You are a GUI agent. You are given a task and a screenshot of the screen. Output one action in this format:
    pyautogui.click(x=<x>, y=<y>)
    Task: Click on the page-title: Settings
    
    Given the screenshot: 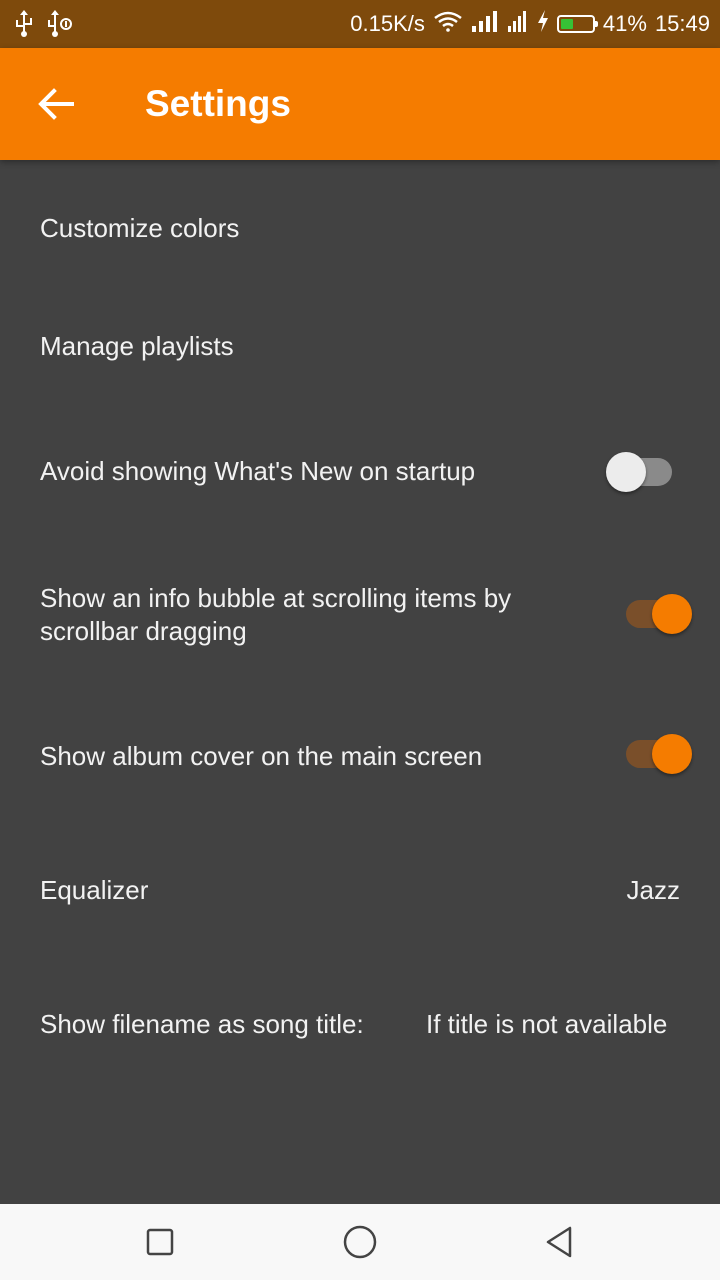 What is the action you would take?
    pyautogui.click(x=218, y=103)
    